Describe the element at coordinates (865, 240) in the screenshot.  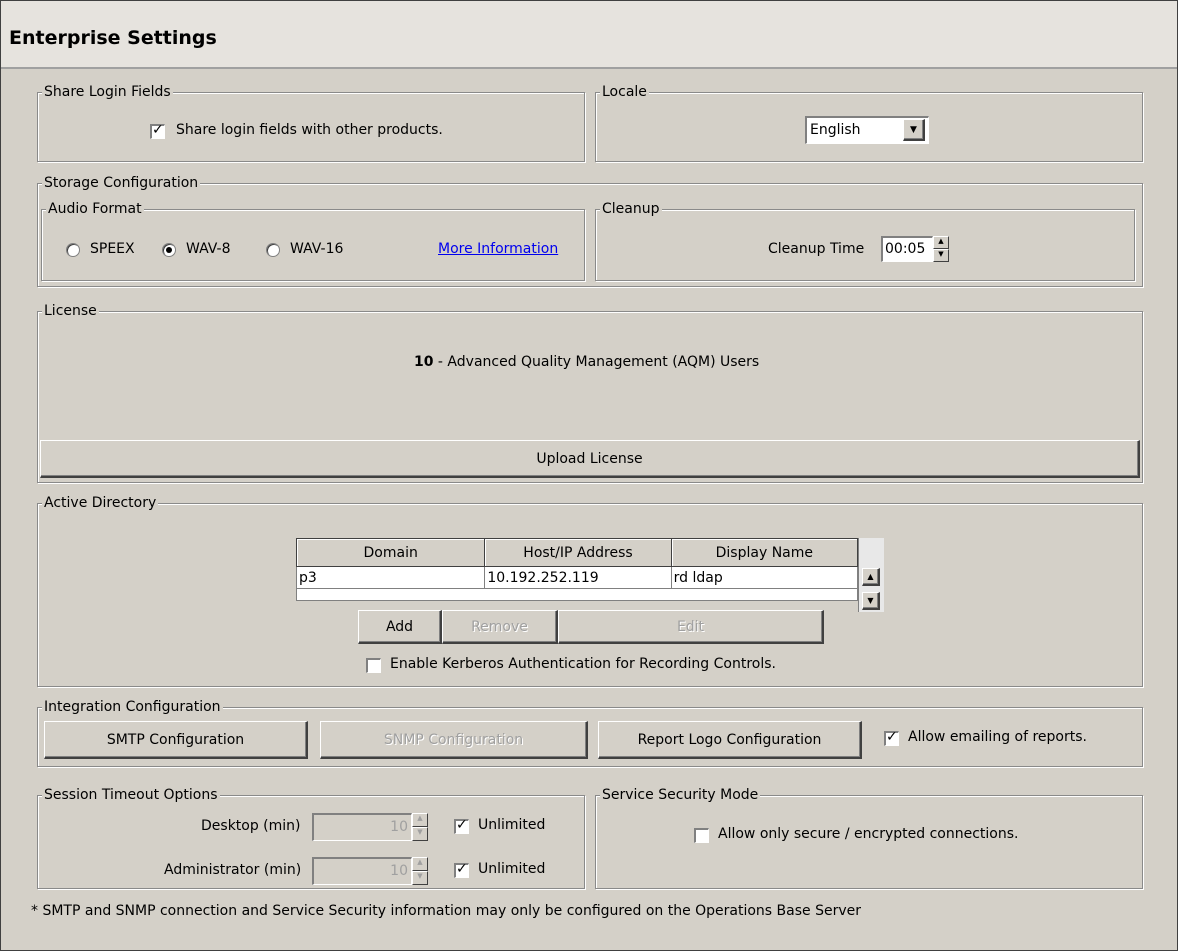
I see `cleanup-group: Cleanup Cleanup Time 00:05 ▲ ▼` at that location.